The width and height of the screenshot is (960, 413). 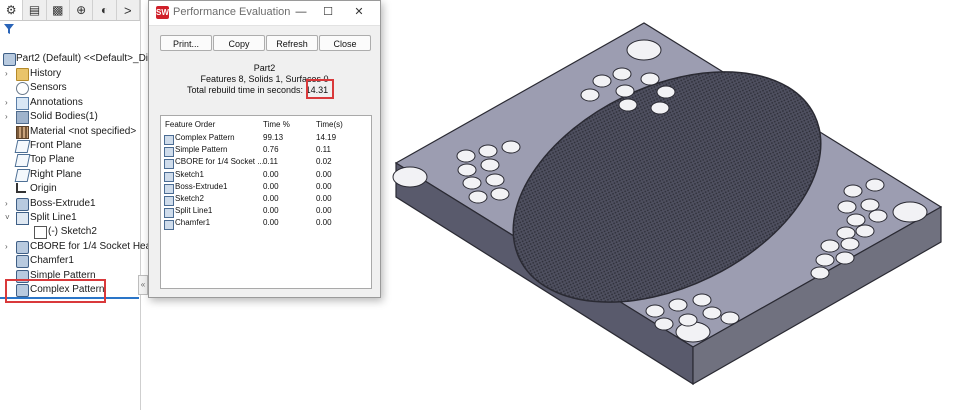 I want to click on tree-root-label: Part2 (Default) <<Default>_Di, so click(x=82, y=58).